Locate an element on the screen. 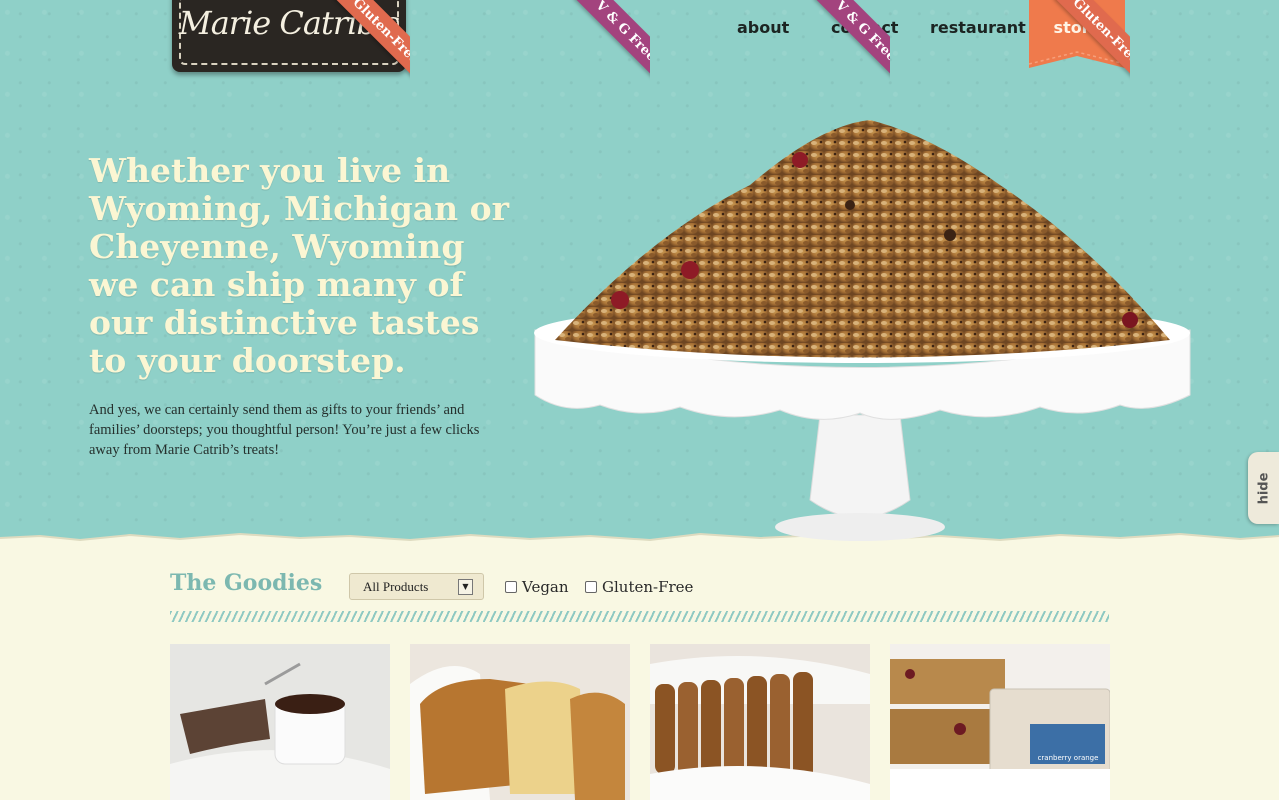 This screenshot has width=1279, height=800. gluten-free-filter-checkbox: Gluten-Free is located at coordinates (639, 587).